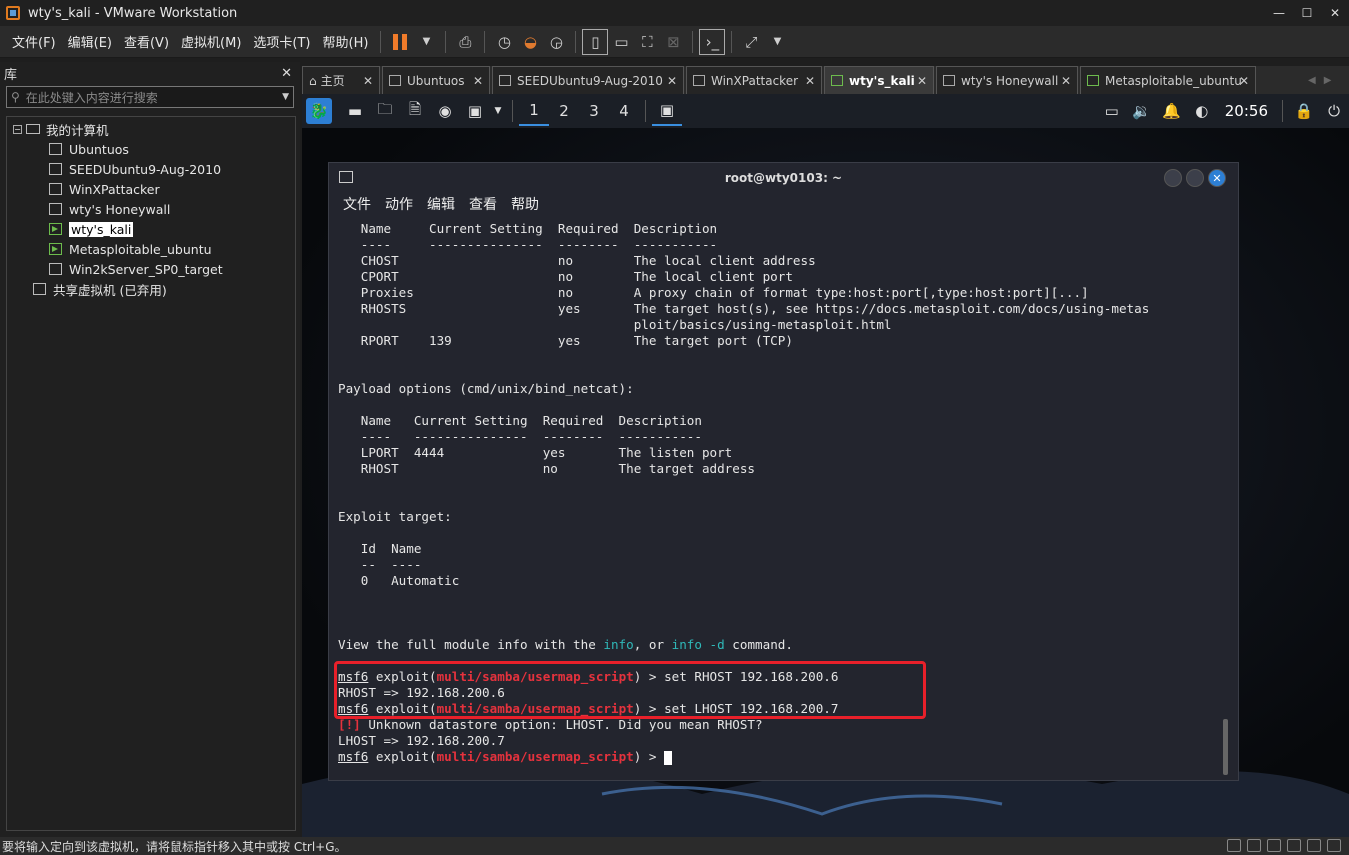 This screenshot has height=855, width=1349. Describe the element at coordinates (380, 548) in the screenshot. I see `terminal-line: Id Name` at that location.